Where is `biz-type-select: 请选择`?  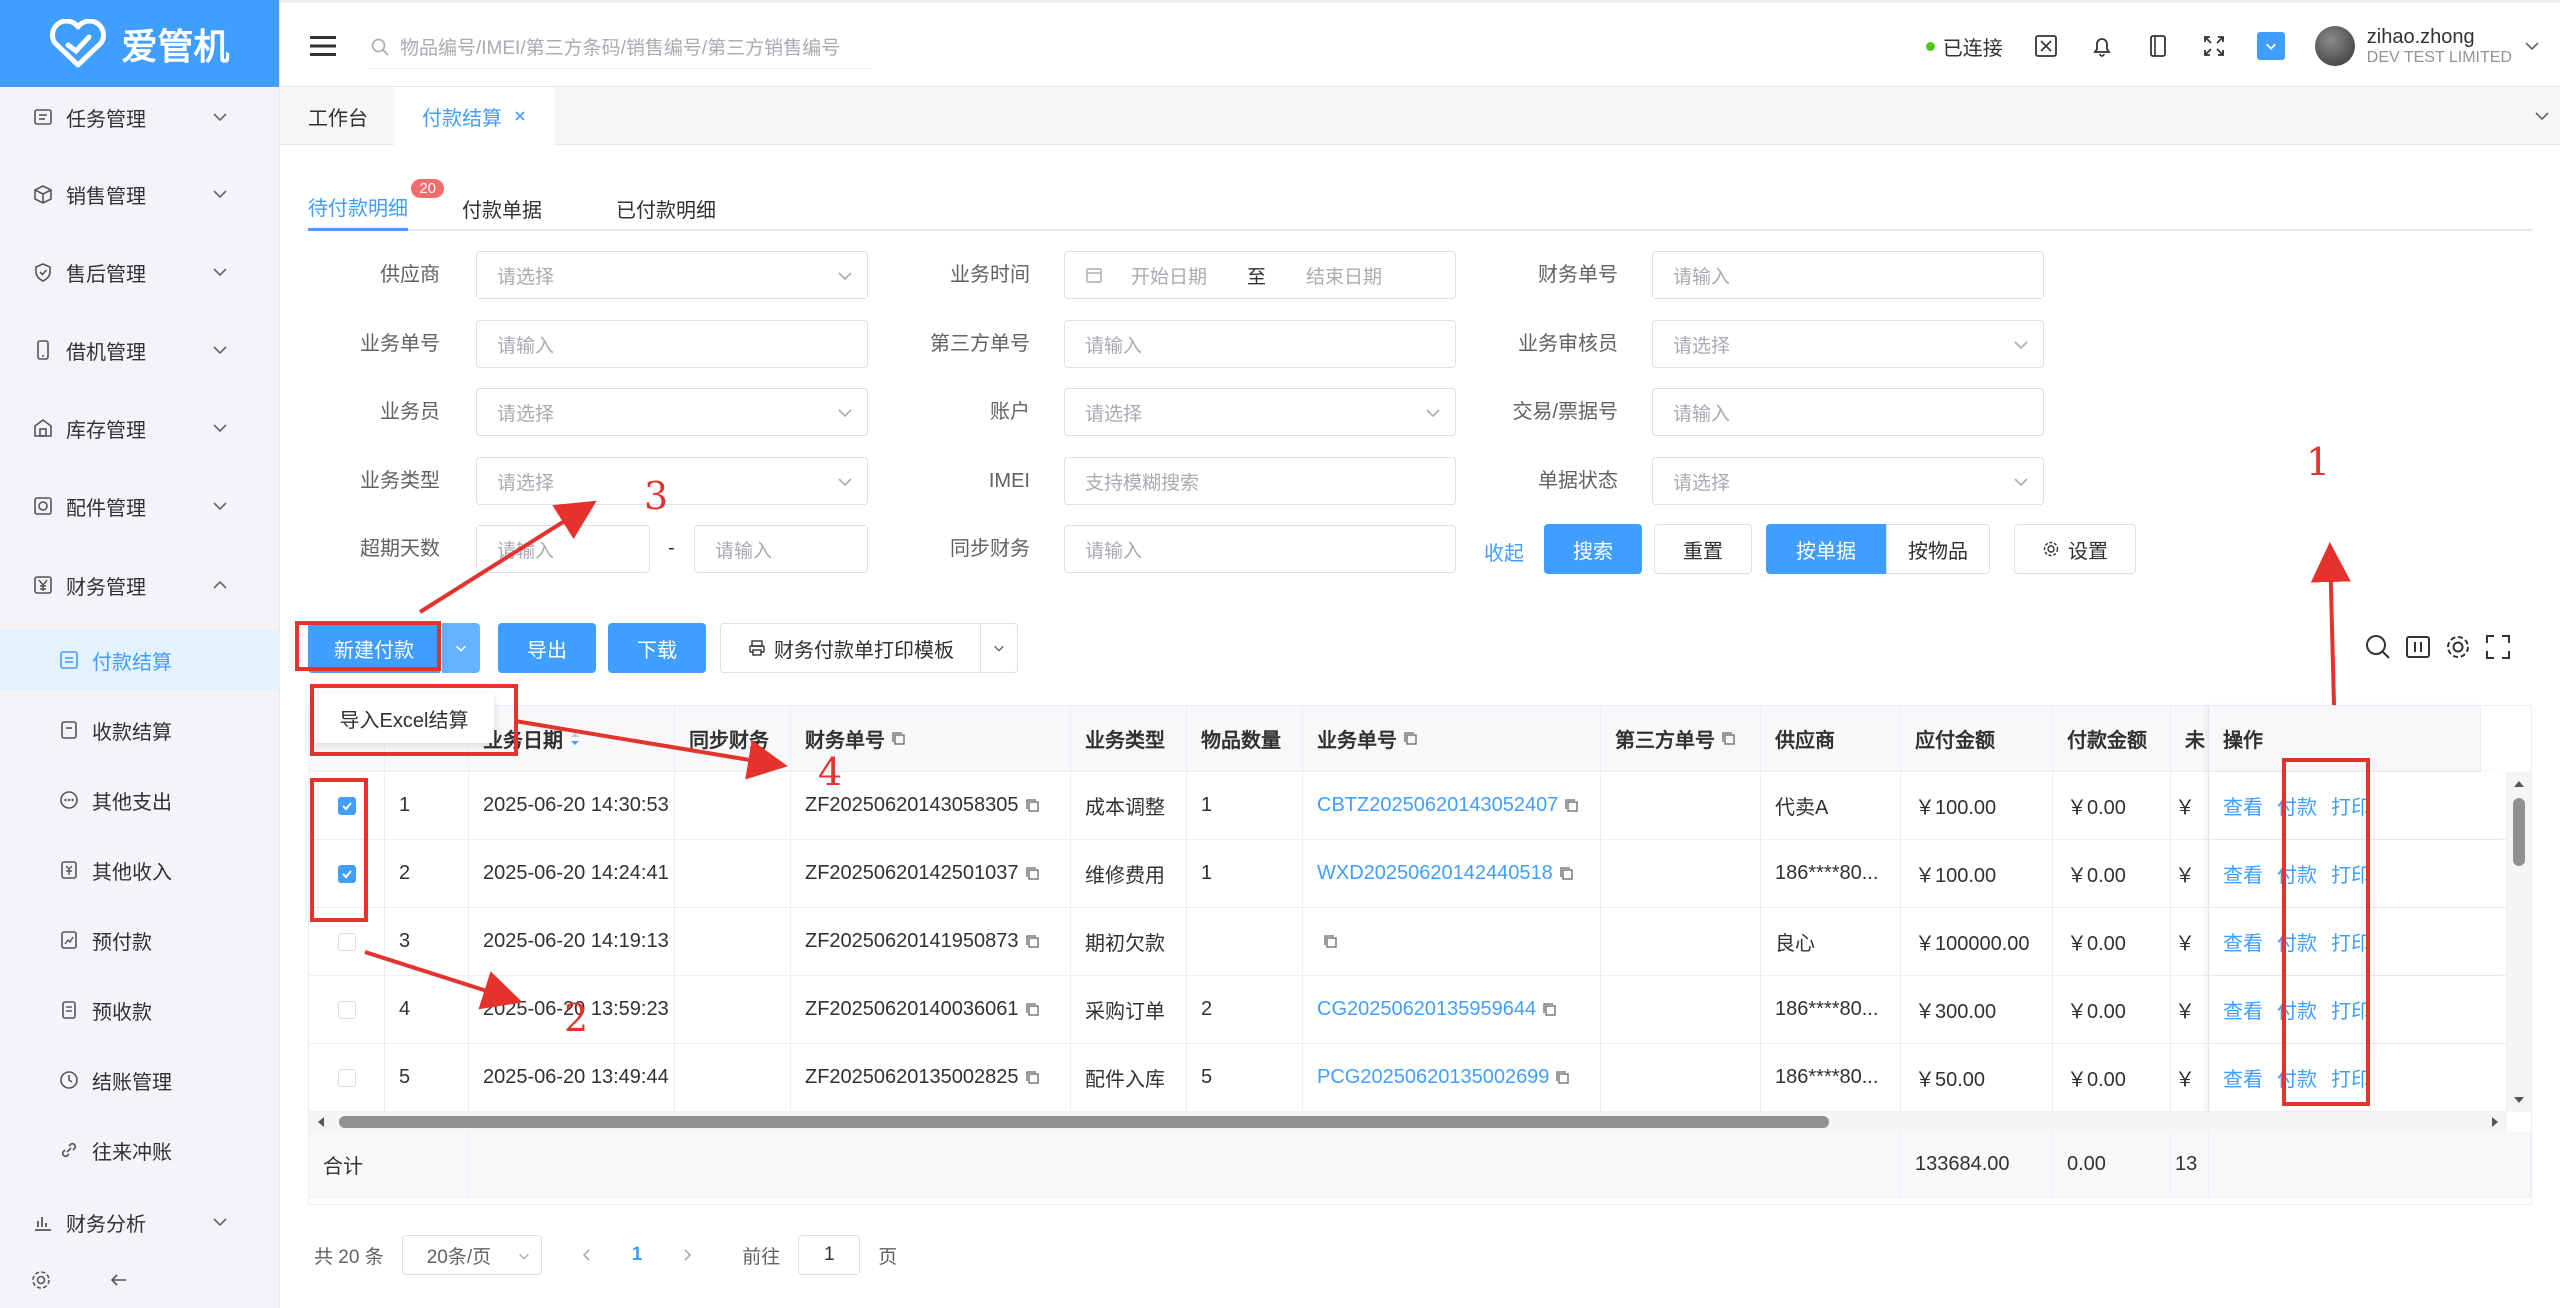
biz-type-select: 请选择 is located at coordinates (672, 481).